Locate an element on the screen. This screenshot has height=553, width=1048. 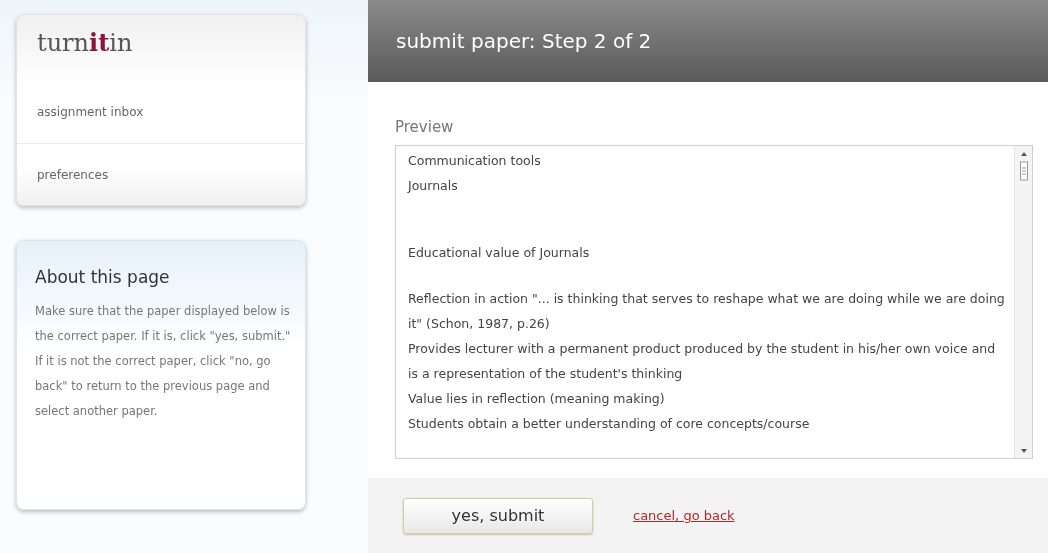
preview-text: Reflection in action "... is thinking that serves to reshape what we are doing while we are doing it" (Schon, 1987, p.26) is located at coordinates (707, 311).